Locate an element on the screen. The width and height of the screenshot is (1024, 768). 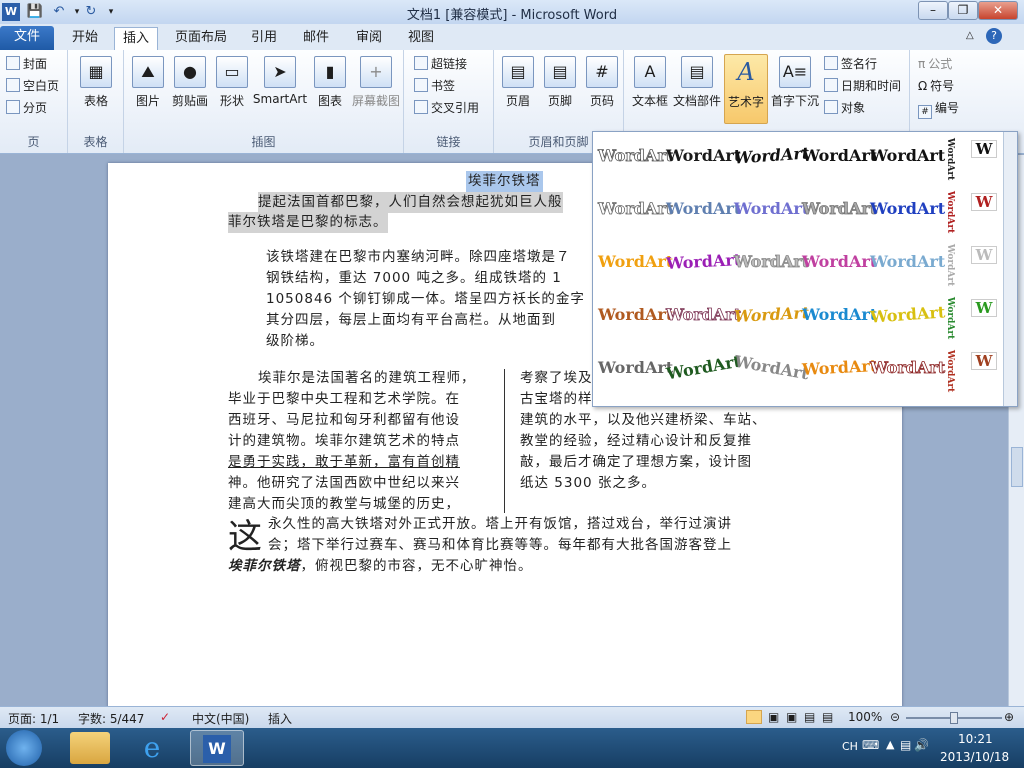
wordart-style-22: WordArt is located at coordinates (703, 368).